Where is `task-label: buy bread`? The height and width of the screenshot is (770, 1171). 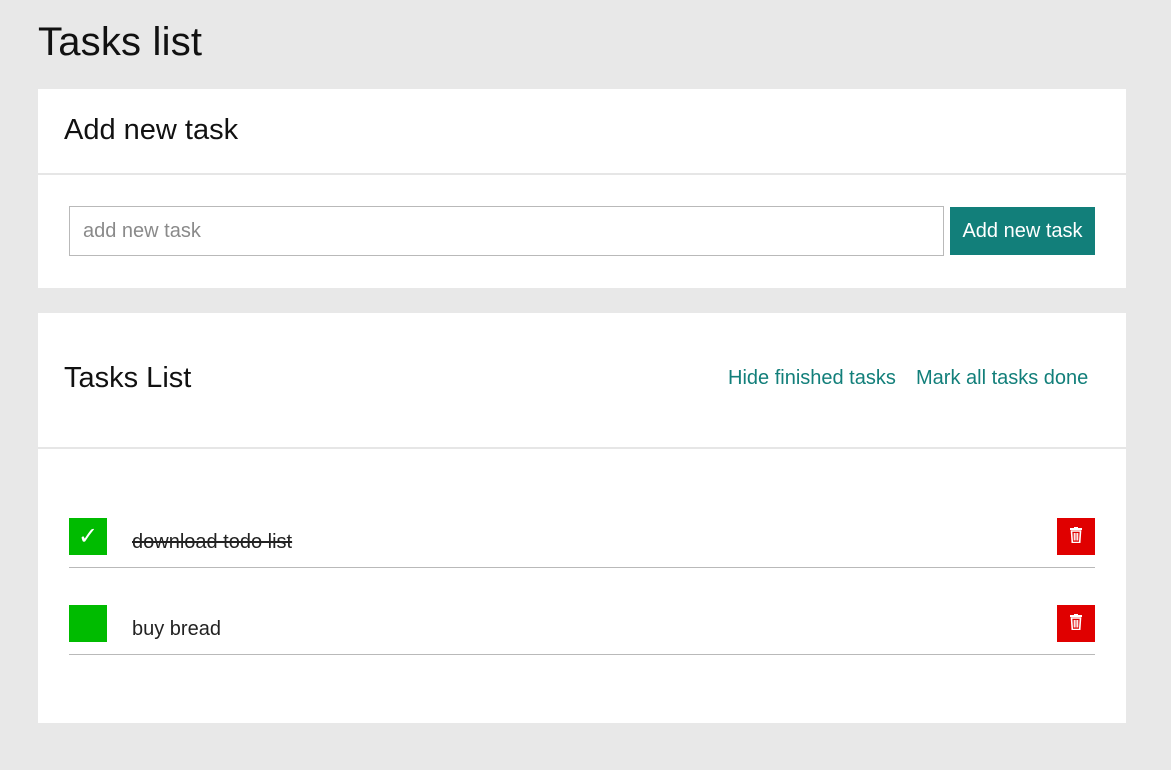 task-label: buy bread is located at coordinates (176, 629).